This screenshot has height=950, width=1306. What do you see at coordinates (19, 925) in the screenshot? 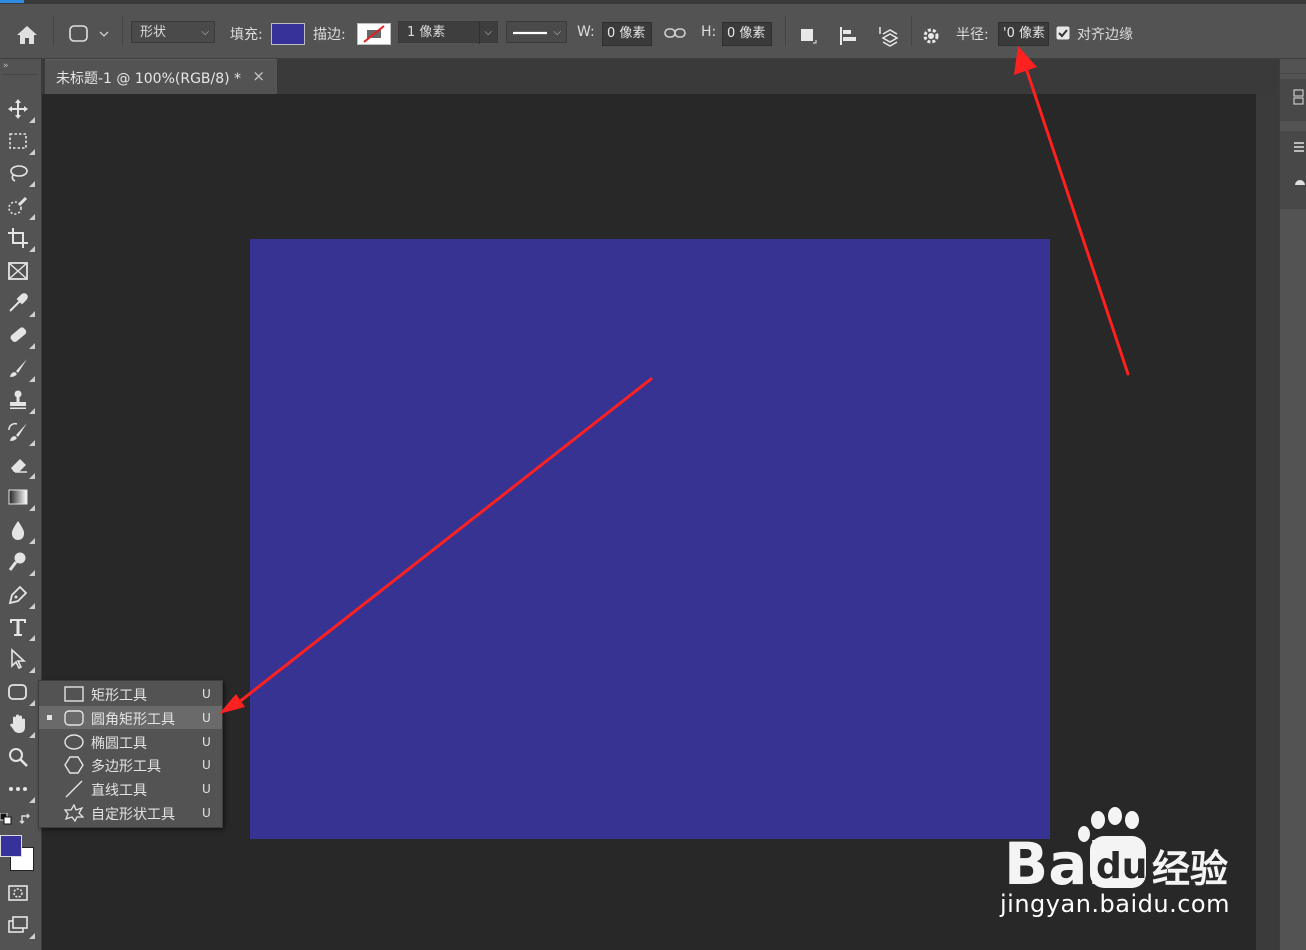
I see `screen-mode-button` at bounding box center [19, 925].